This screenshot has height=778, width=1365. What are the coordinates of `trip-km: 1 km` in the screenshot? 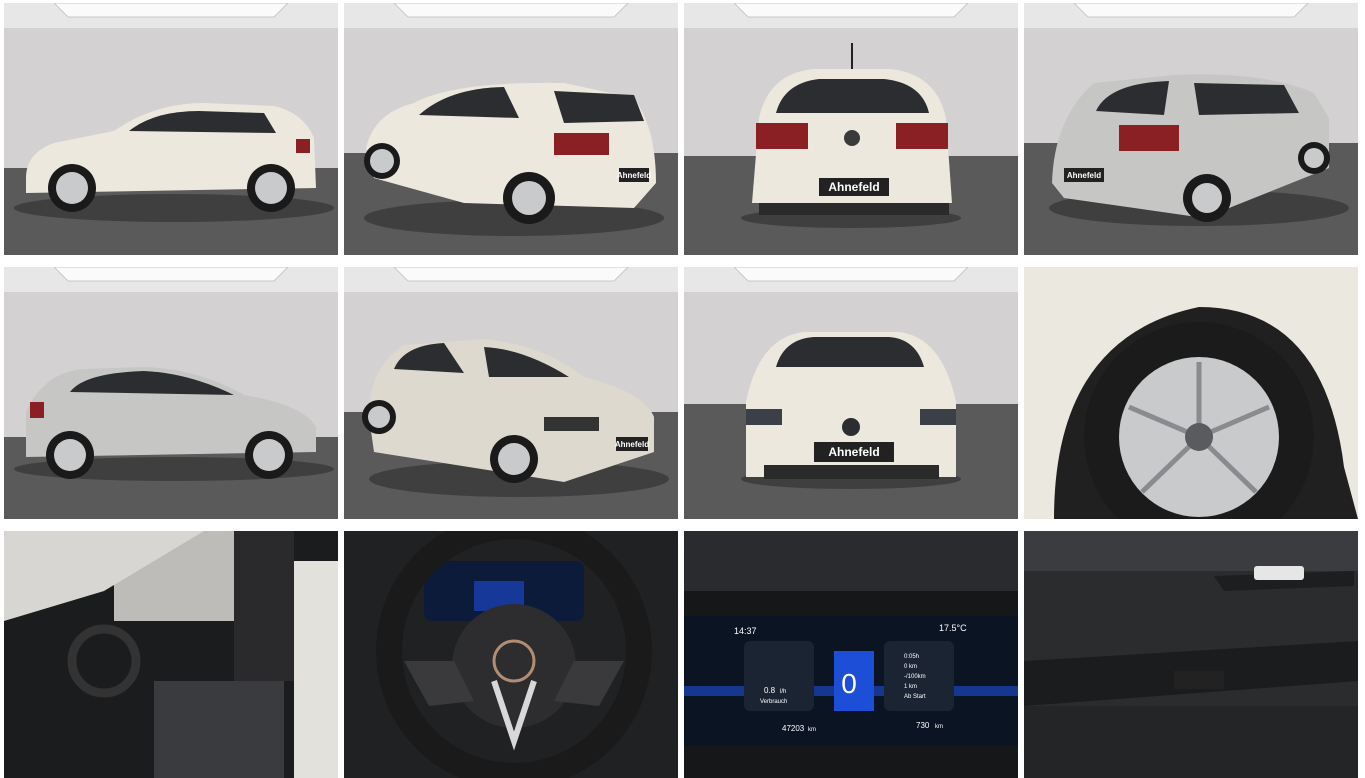 It's located at (910, 687).